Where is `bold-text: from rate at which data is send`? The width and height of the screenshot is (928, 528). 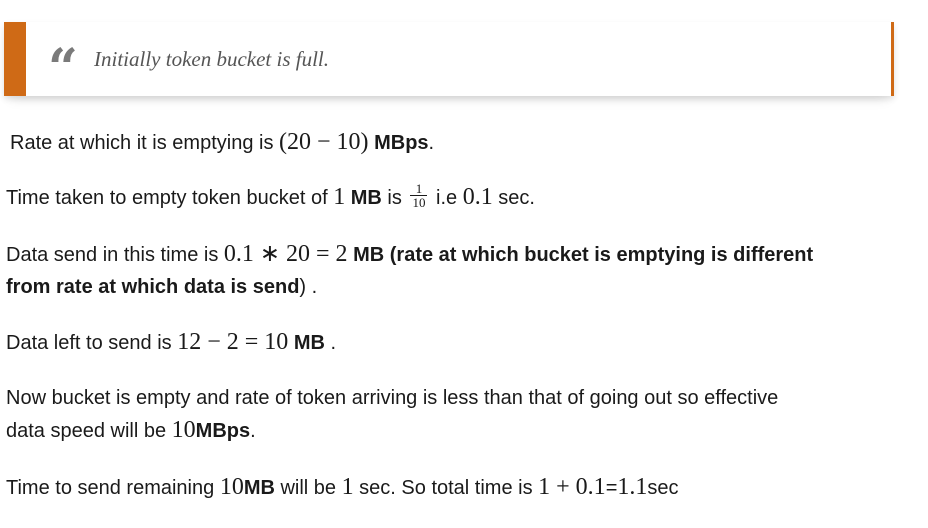
bold-text: from rate at which data is send is located at coordinates (153, 287).